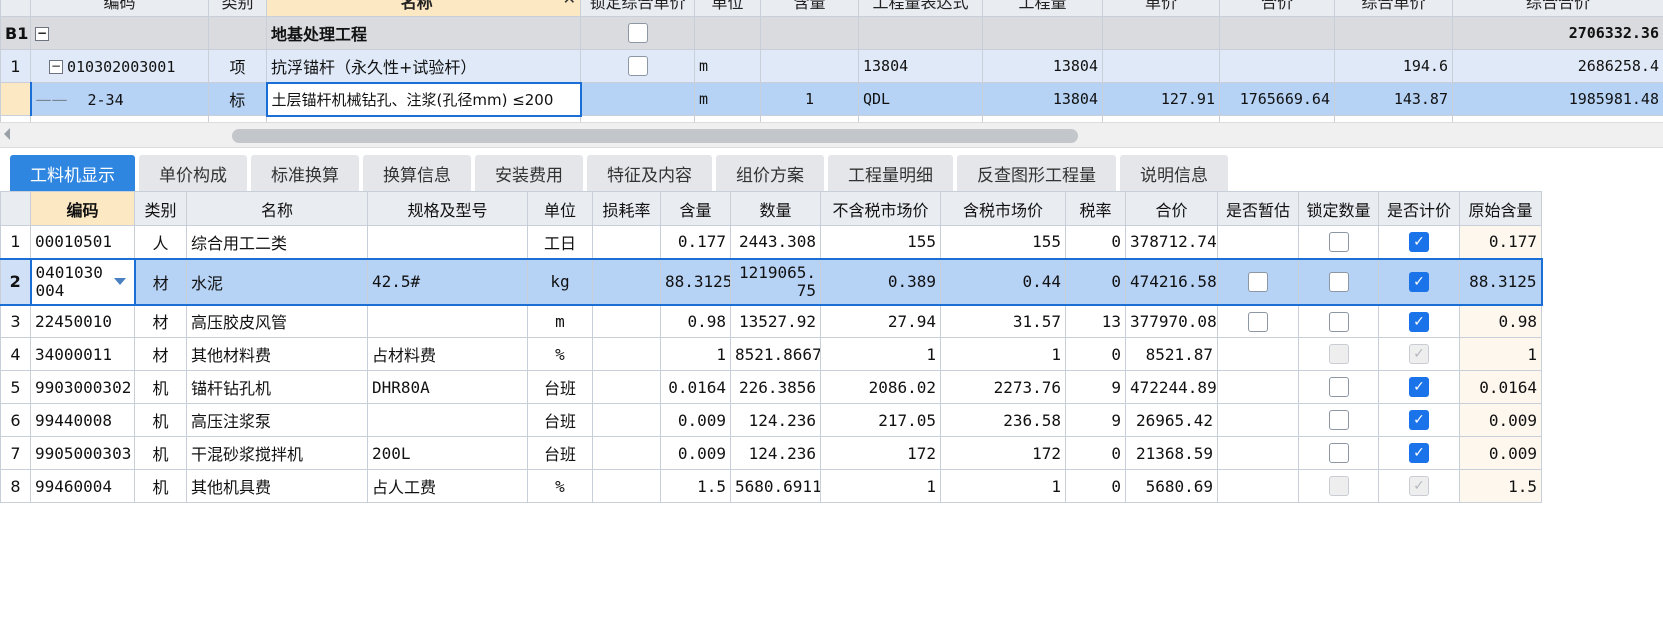  I want to click on header-lock-qty: 锁定数量, so click(1338, 208).